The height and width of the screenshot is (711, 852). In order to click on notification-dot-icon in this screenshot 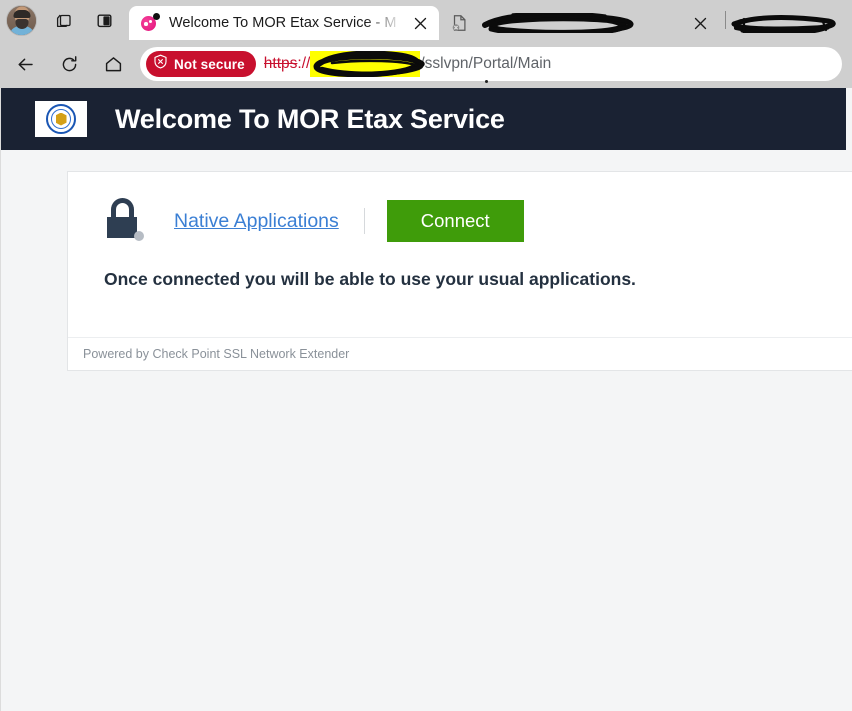, I will do `click(156, 16)`.